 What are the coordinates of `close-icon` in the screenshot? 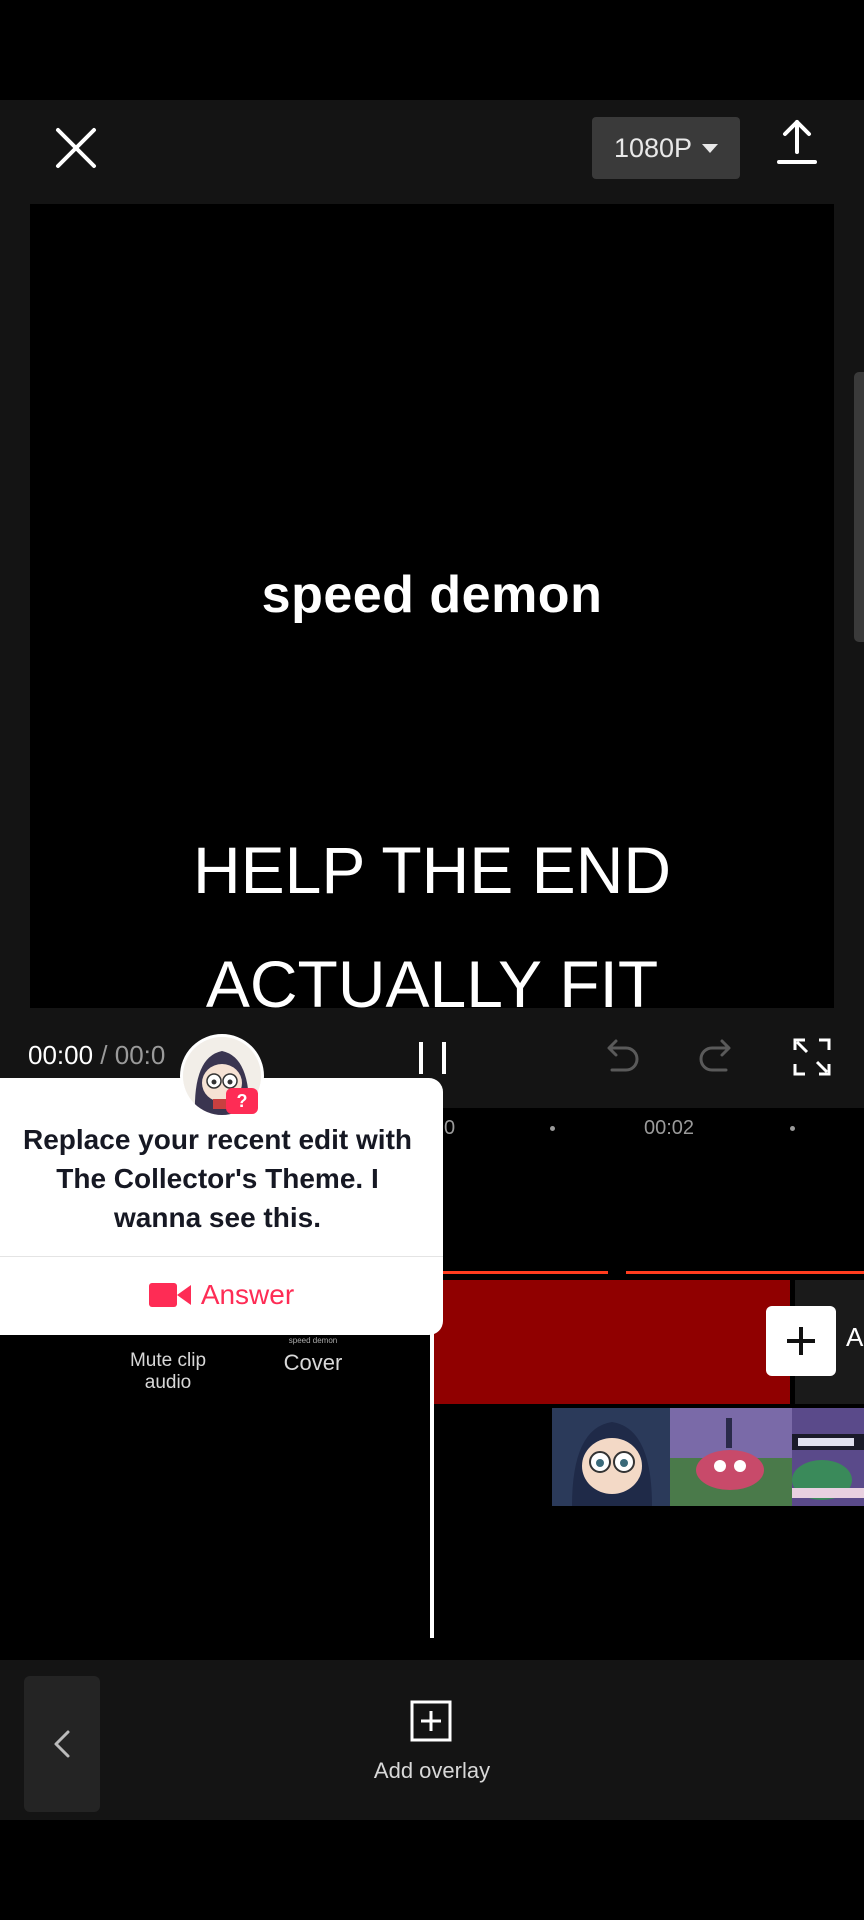 It's located at (76, 148).